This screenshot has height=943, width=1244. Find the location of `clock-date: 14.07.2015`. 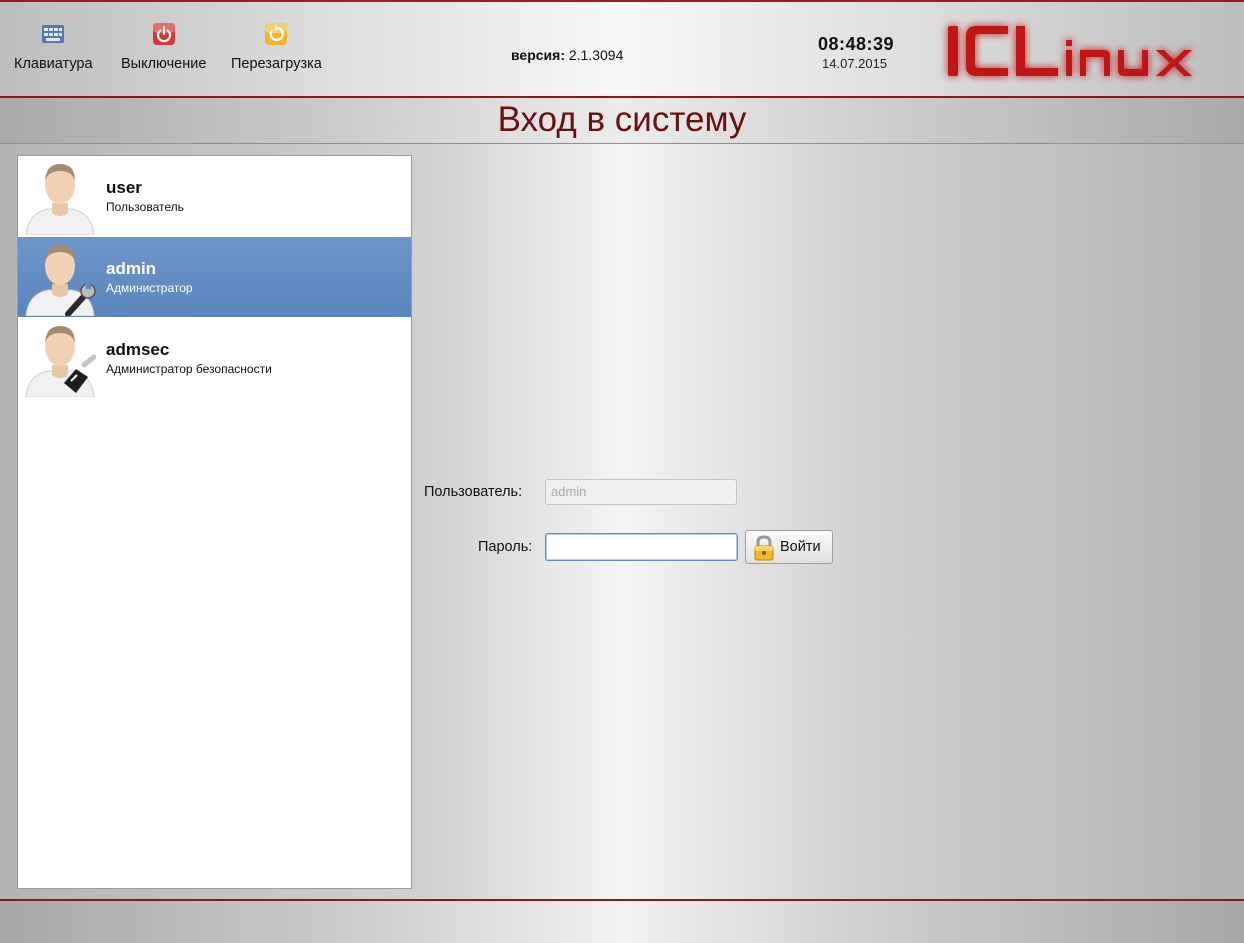

clock-date: 14.07.2015 is located at coordinates (855, 63).